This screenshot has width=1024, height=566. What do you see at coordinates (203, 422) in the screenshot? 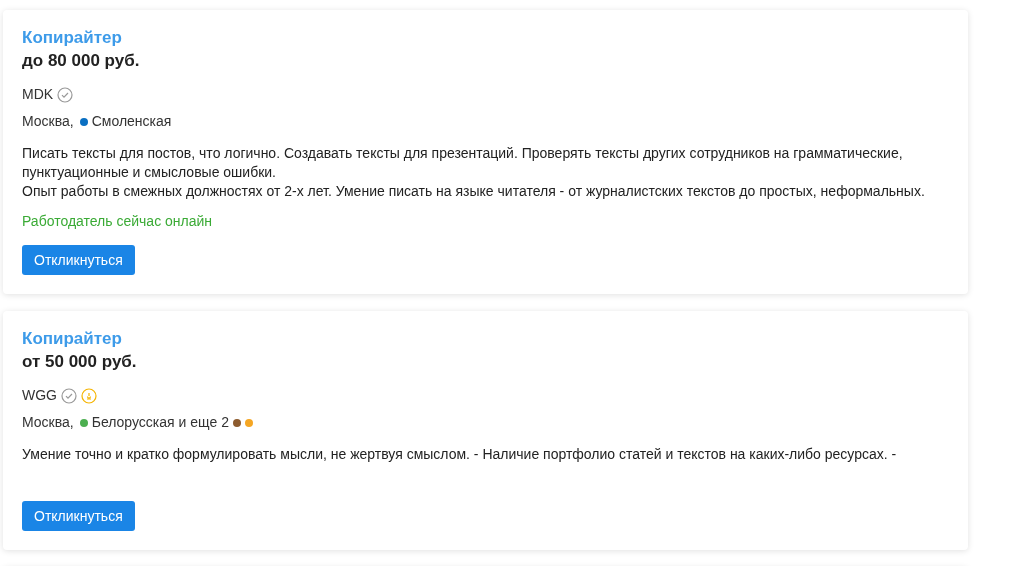
I see `more-stations: и еще 2` at bounding box center [203, 422].